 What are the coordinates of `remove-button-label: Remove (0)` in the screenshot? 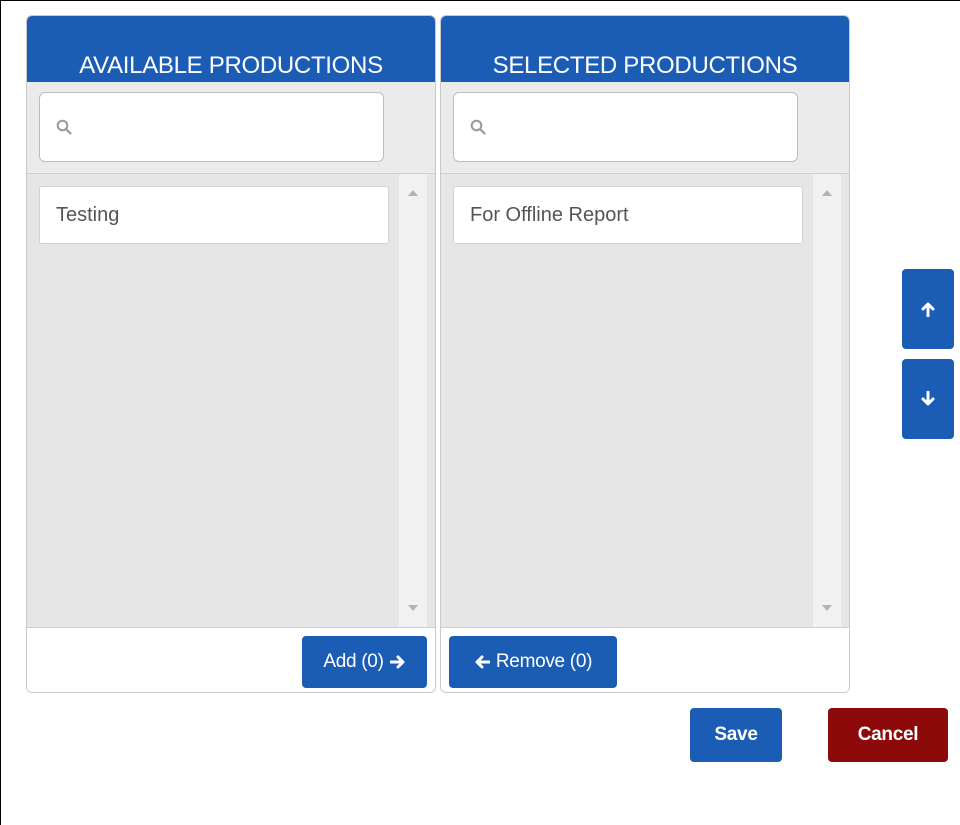 It's located at (544, 661).